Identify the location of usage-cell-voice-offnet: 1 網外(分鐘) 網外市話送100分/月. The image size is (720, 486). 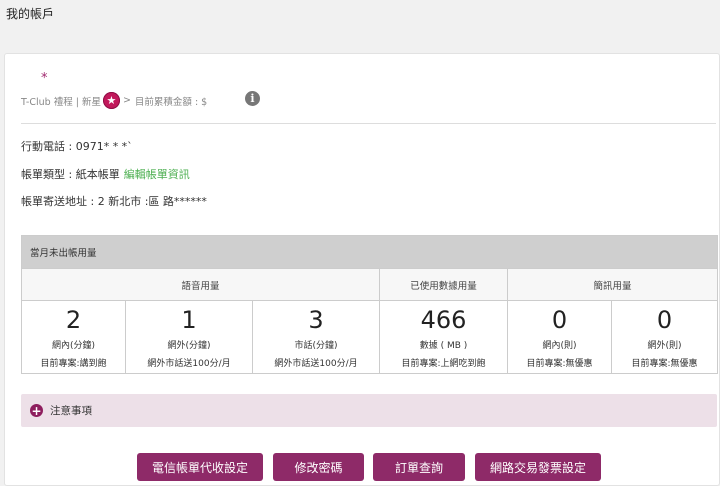
(189, 337).